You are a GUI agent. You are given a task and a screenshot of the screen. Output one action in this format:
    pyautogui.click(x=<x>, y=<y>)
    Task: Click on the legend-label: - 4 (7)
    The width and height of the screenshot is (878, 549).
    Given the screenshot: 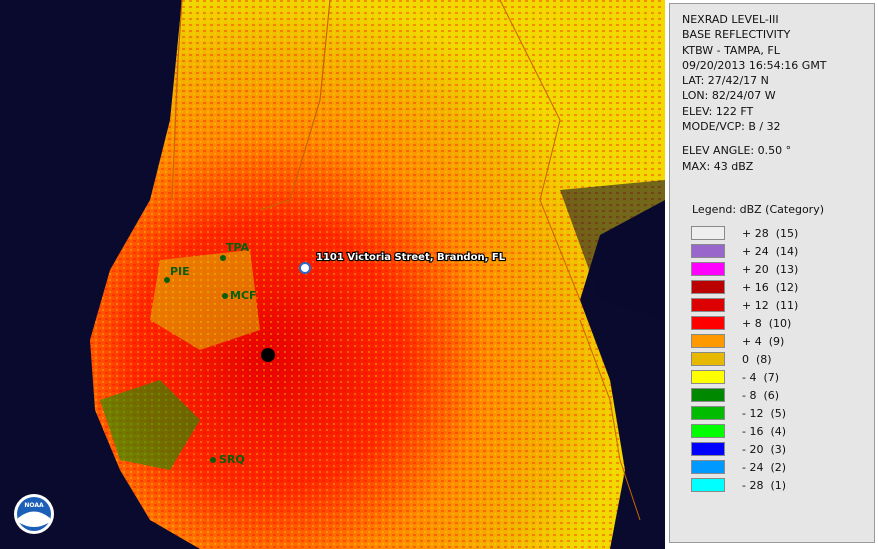 What is the action you would take?
    pyautogui.click(x=761, y=377)
    